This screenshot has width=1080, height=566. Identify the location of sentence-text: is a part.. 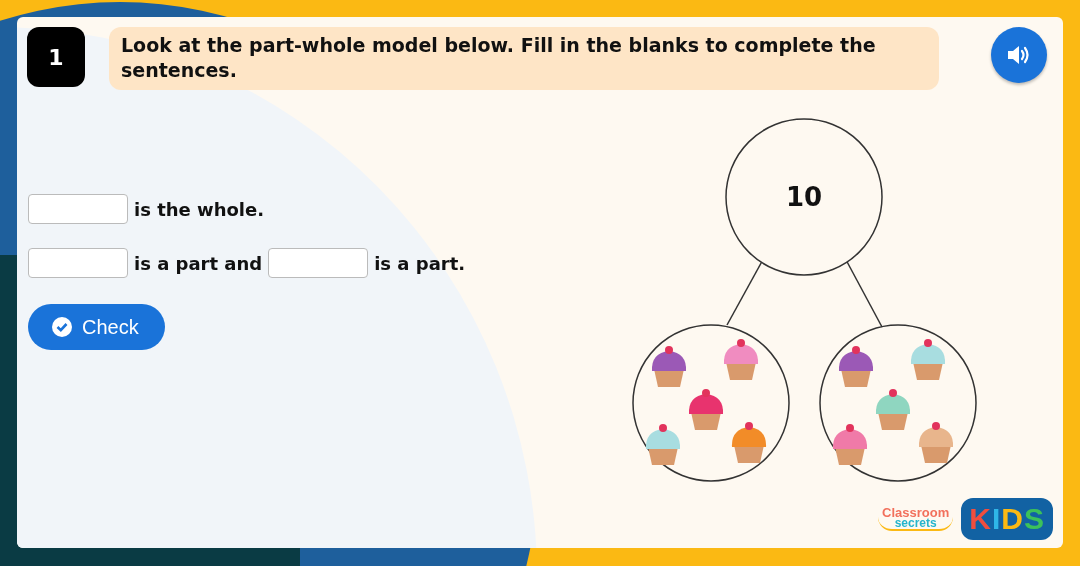
(420, 263).